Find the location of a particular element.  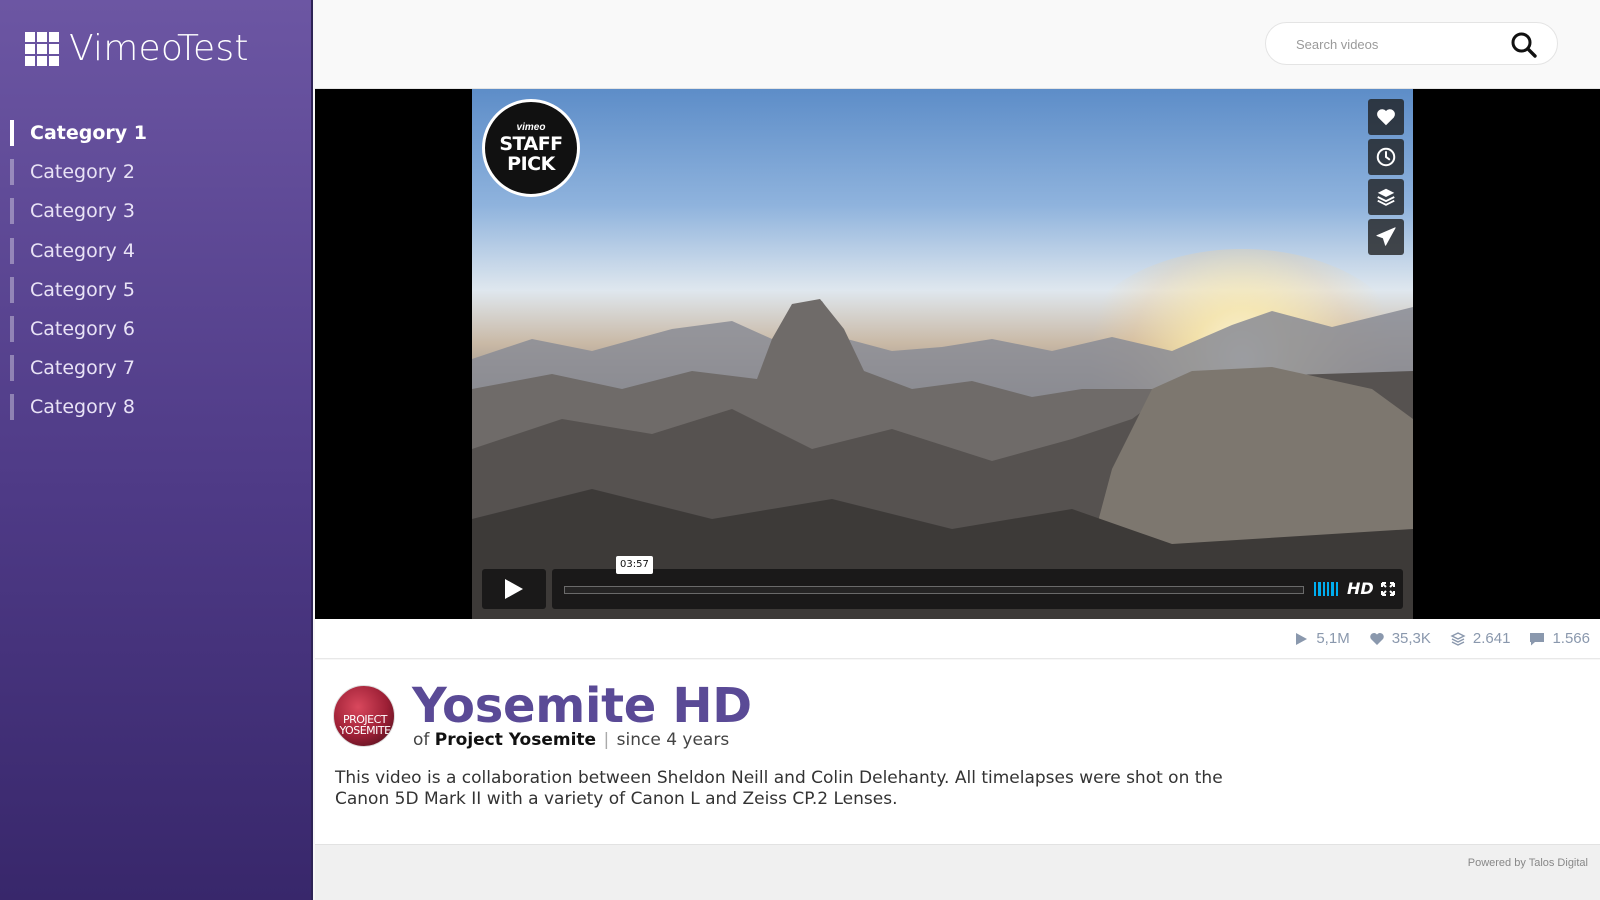

author-avatar: PROJECT YOSEMITE is located at coordinates (364, 716).